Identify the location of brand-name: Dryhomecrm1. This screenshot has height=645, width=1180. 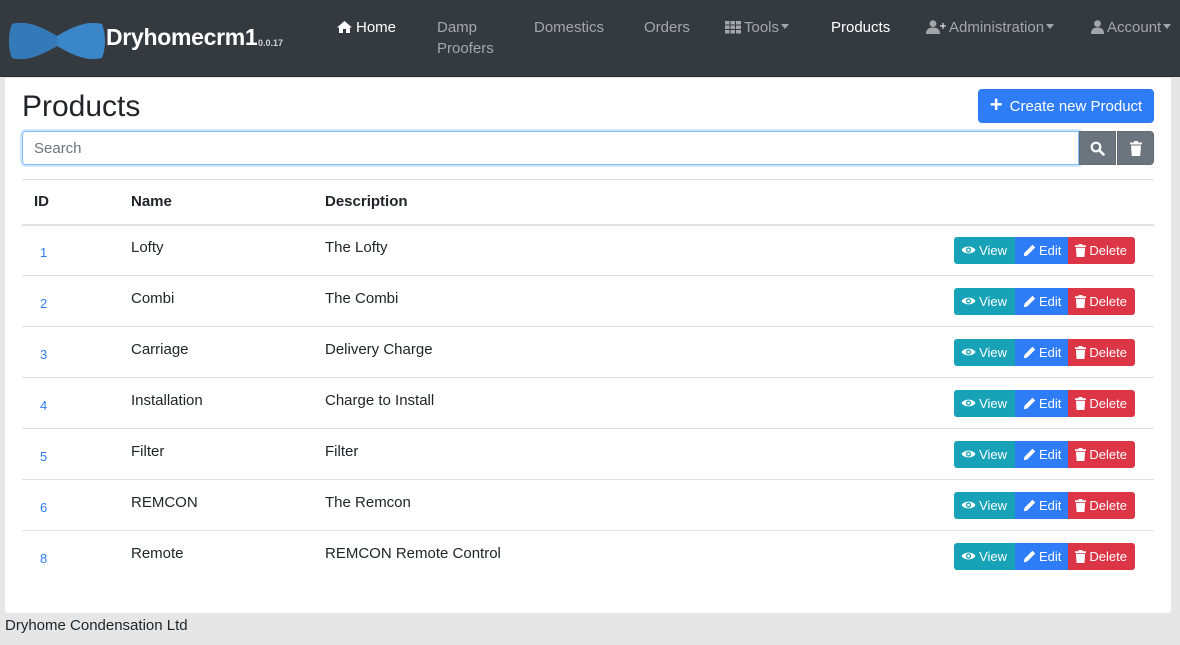
(182, 37).